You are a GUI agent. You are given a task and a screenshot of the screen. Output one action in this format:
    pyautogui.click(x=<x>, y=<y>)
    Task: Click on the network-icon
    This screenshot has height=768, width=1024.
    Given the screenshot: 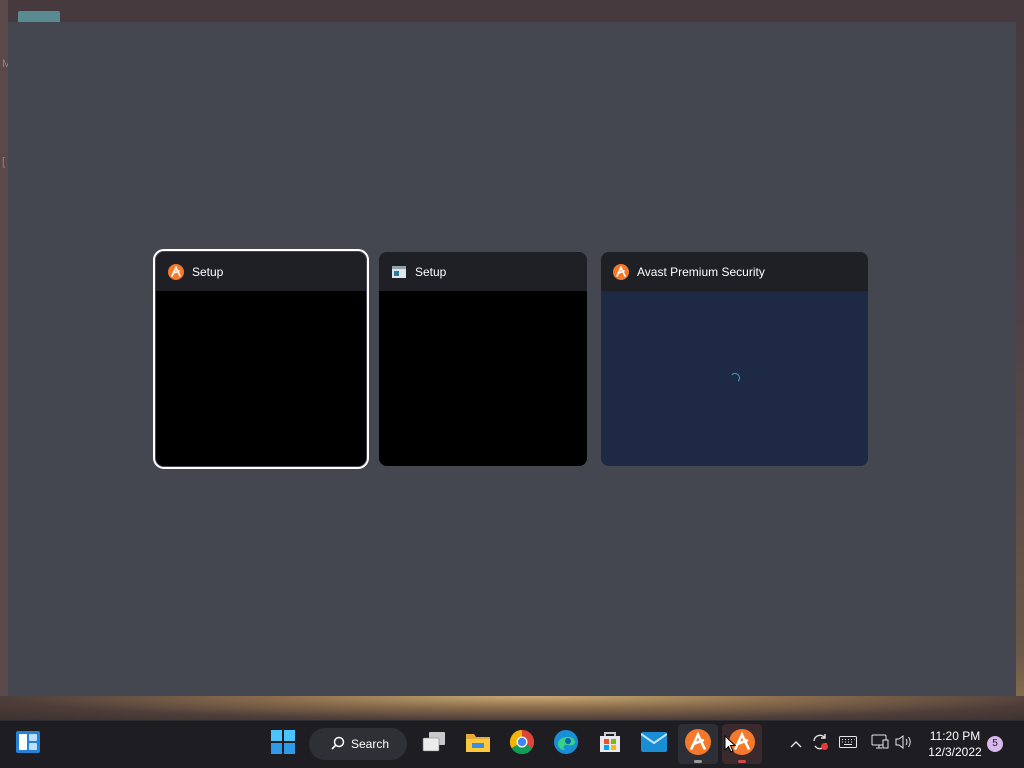 What is the action you would take?
    pyautogui.click(x=880, y=744)
    